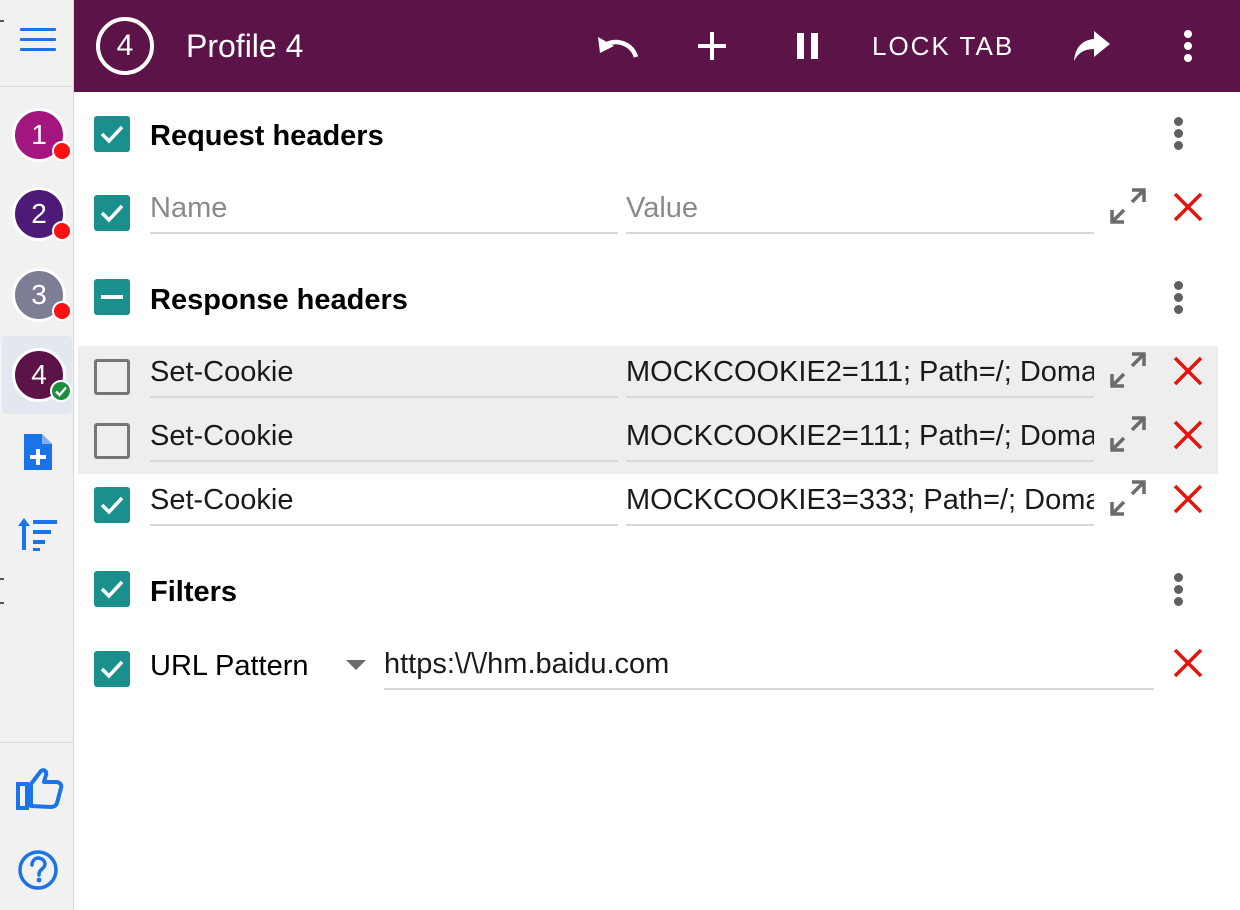  Describe the element at coordinates (61, 391) in the screenshot. I see `active-check-icon` at that location.